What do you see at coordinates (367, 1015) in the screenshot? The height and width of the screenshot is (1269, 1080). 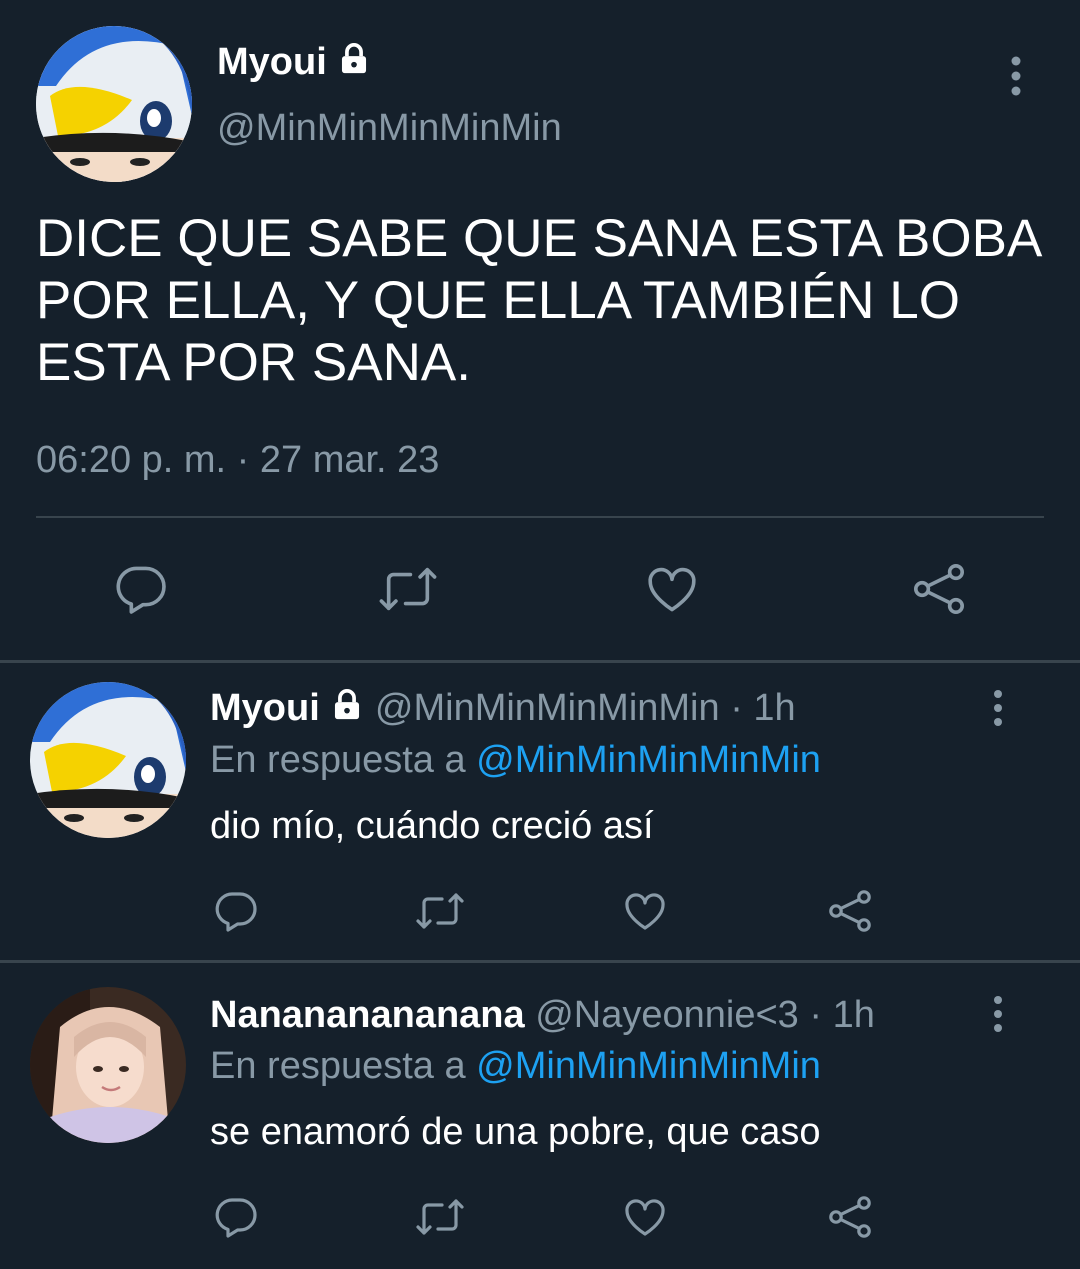 I see `reply-author-name: Nanananananana` at bounding box center [367, 1015].